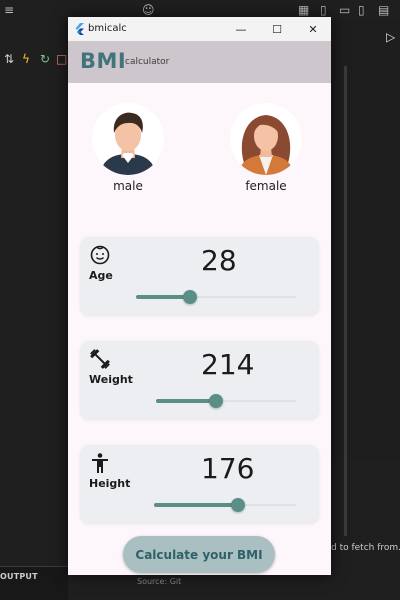 The height and width of the screenshot is (600, 400). Describe the element at coordinates (79, 29) in the screenshot. I see `flutter-logo-icon` at that location.